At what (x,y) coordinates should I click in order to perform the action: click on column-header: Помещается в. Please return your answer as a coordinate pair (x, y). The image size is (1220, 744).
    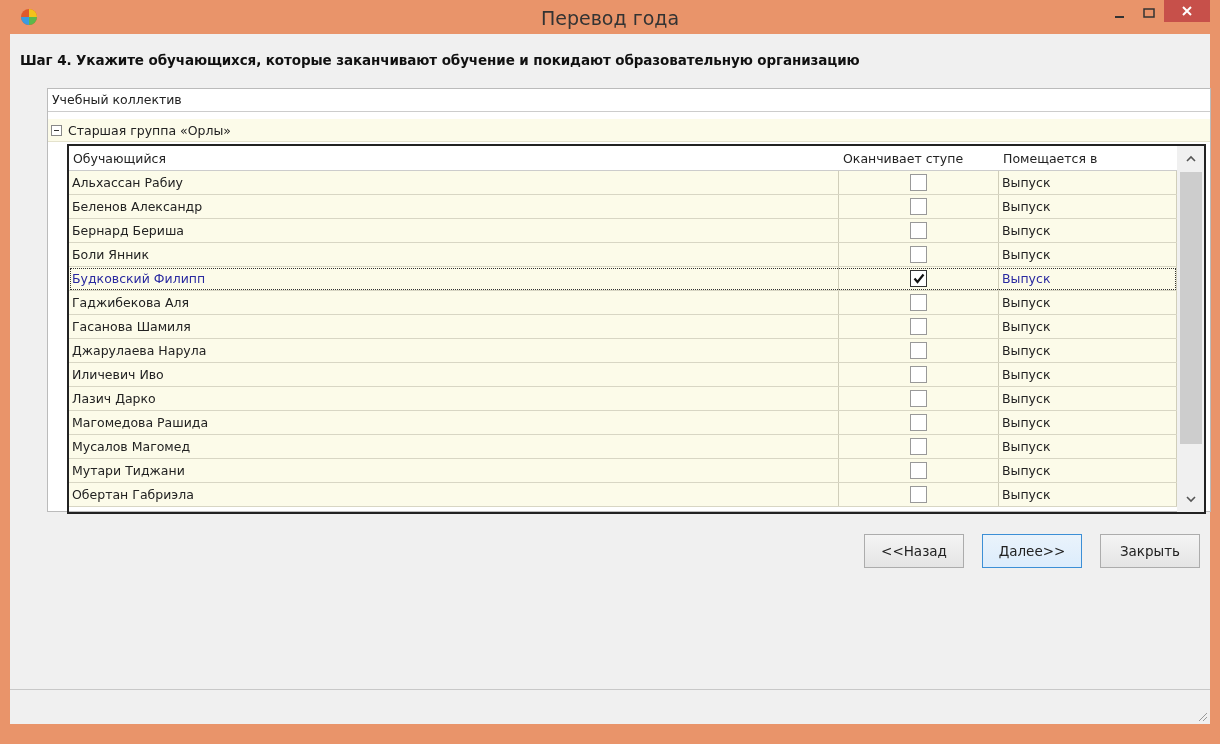
    Looking at the image, I should click on (1088, 158).